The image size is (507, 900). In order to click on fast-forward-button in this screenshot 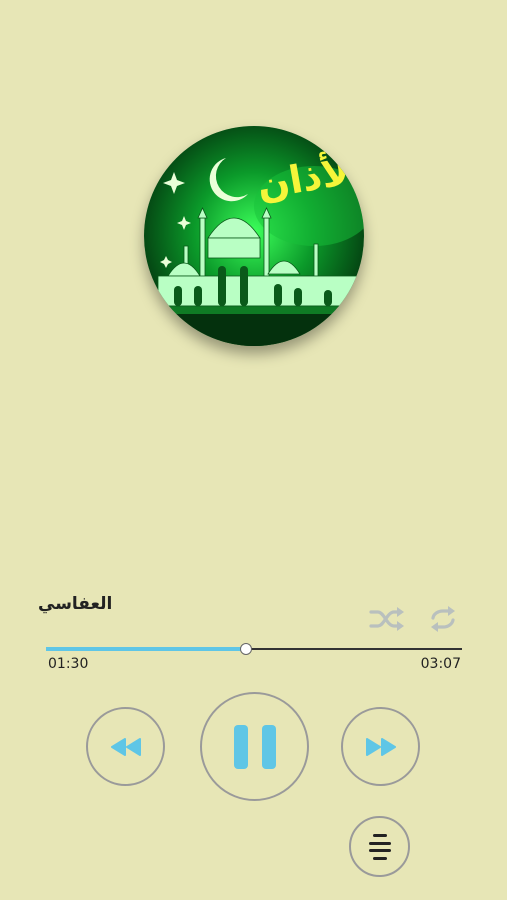, I will do `click(380, 746)`.